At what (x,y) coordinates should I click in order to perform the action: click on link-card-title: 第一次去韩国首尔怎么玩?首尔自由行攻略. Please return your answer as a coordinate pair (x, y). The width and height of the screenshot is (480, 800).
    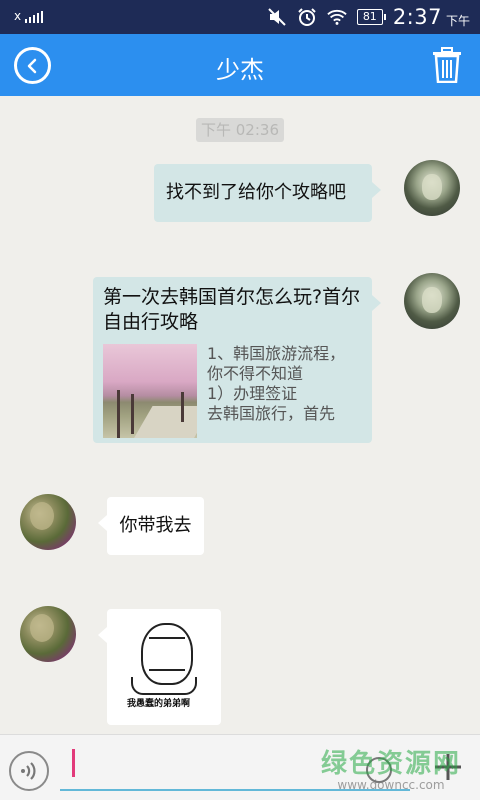
    Looking at the image, I should click on (232, 309).